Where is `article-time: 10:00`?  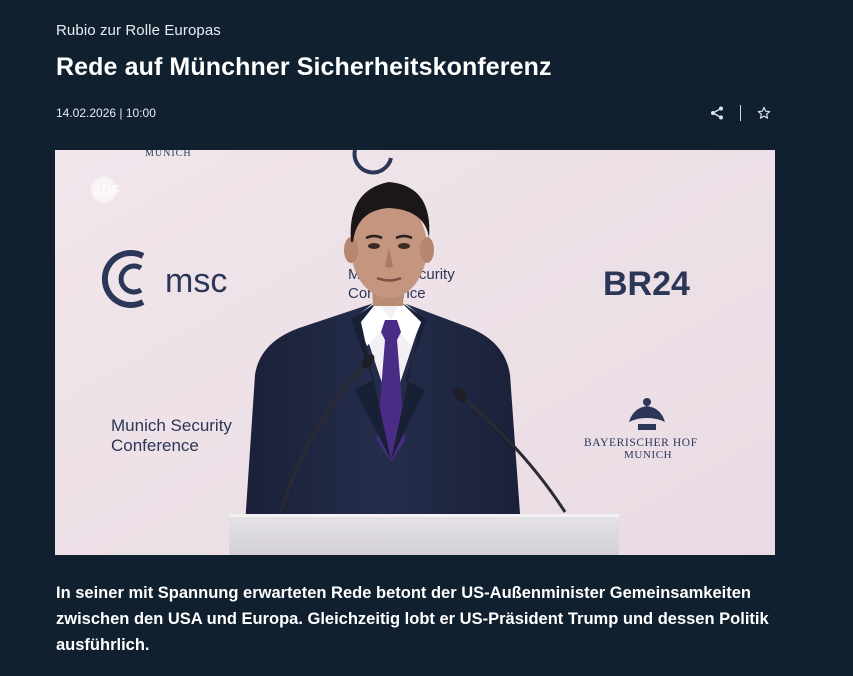 article-time: 10:00 is located at coordinates (140, 113).